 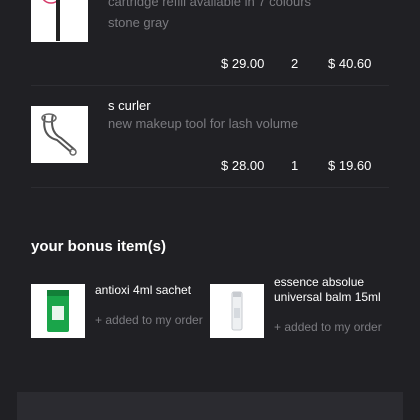 I want to click on eyeliner-pen-icon, so click(x=51, y=20).